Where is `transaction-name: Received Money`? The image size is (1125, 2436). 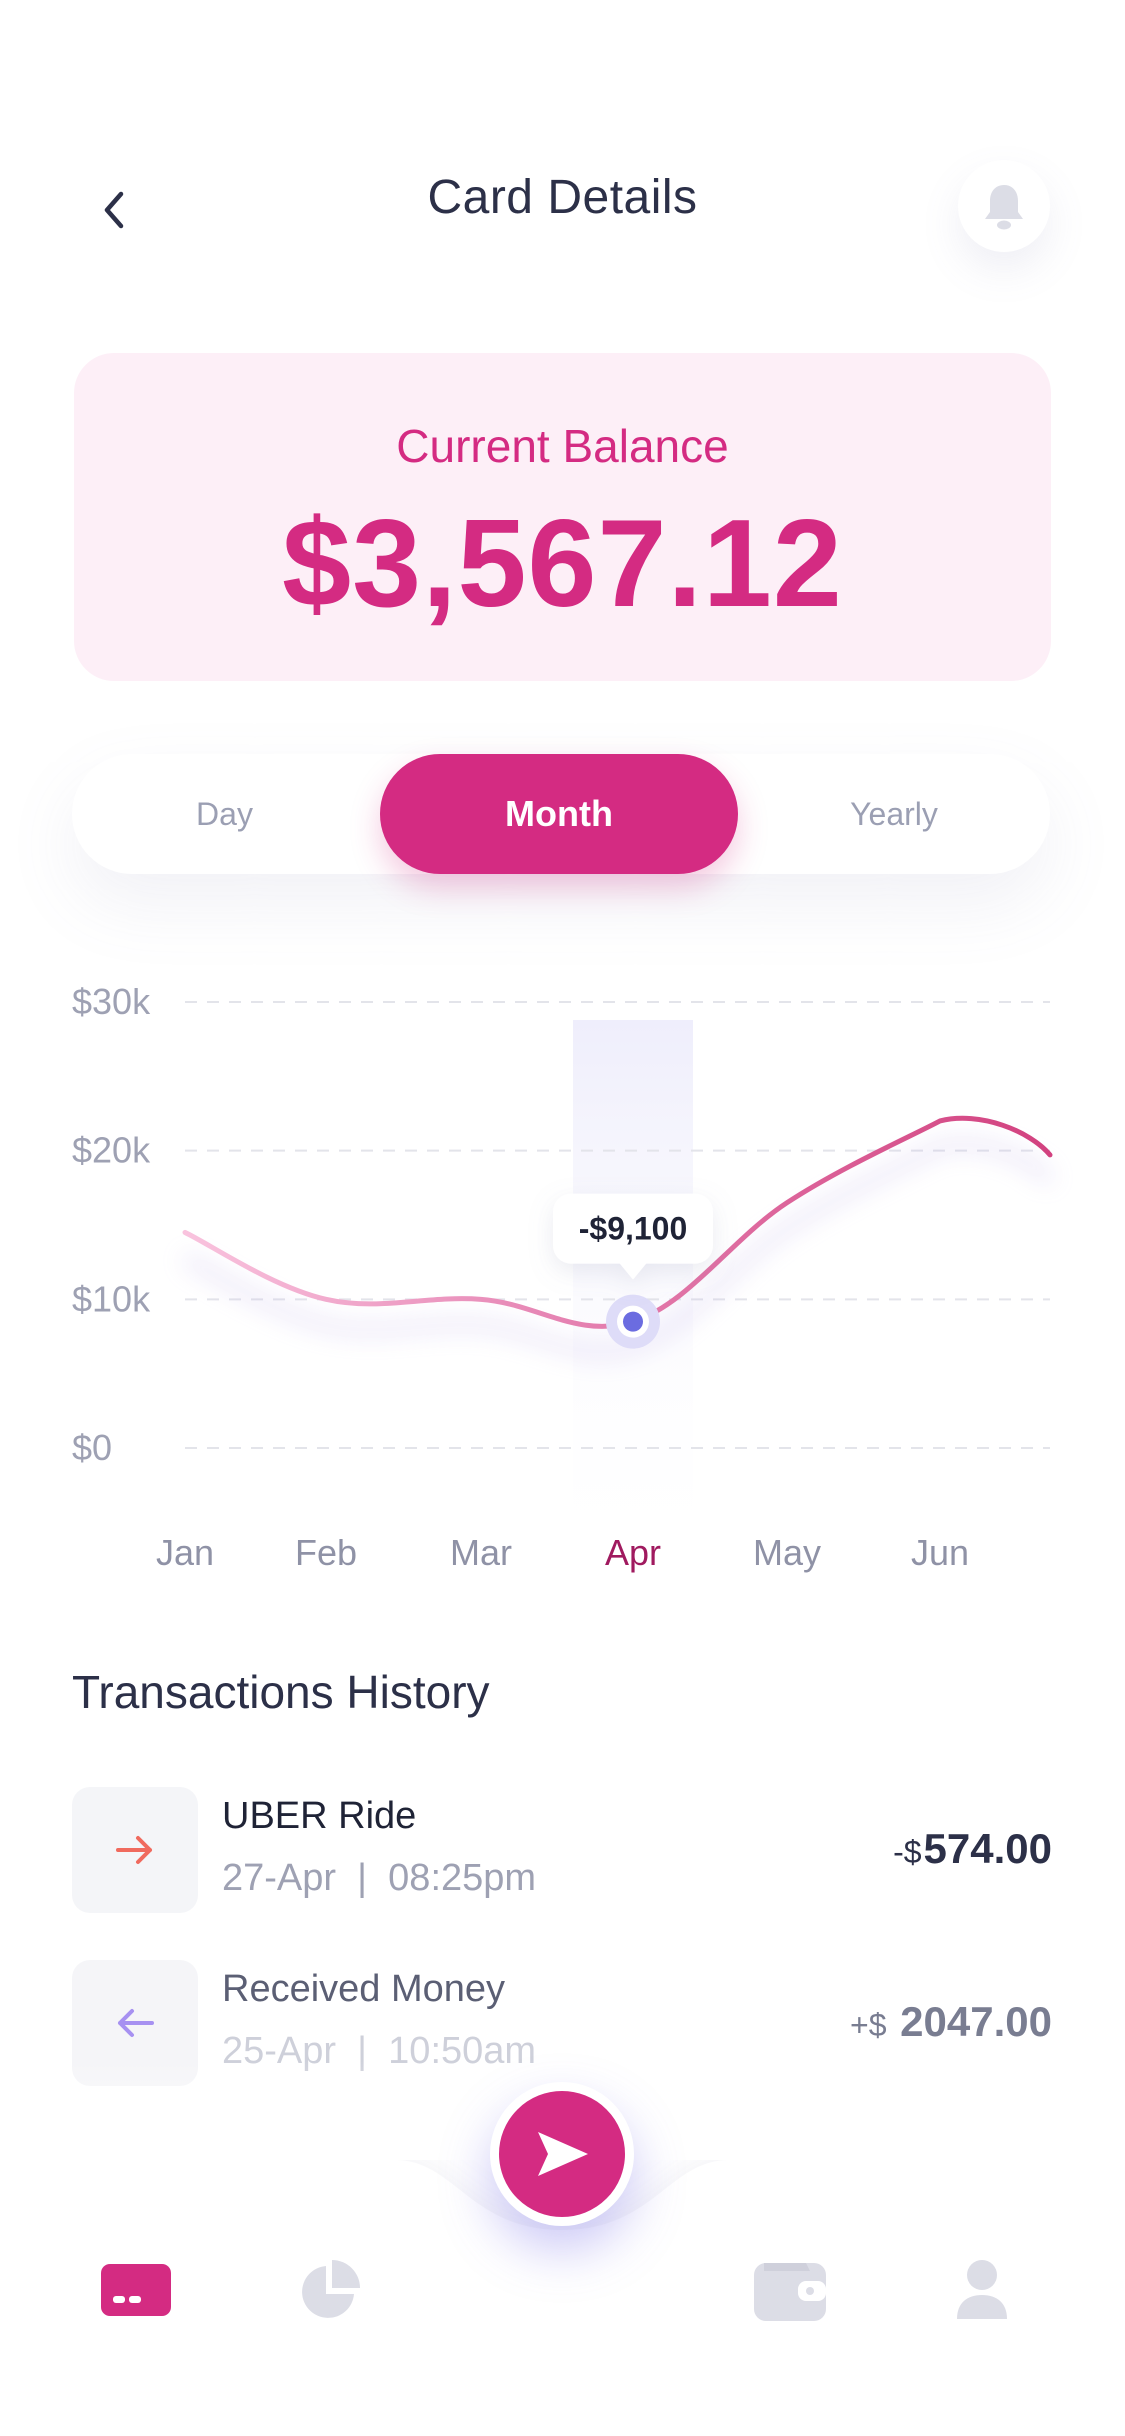 transaction-name: Received Money is located at coordinates (364, 1989).